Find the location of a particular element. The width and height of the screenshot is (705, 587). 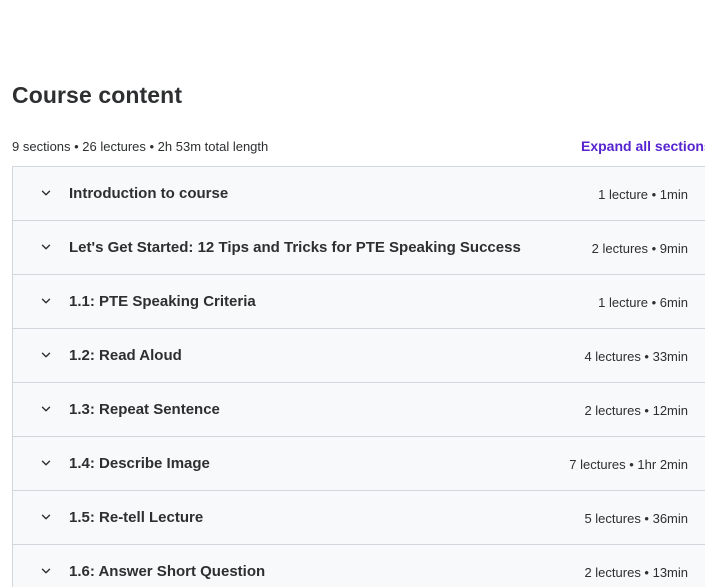

section-meta: 2 lectures • 13min is located at coordinates (636, 572).